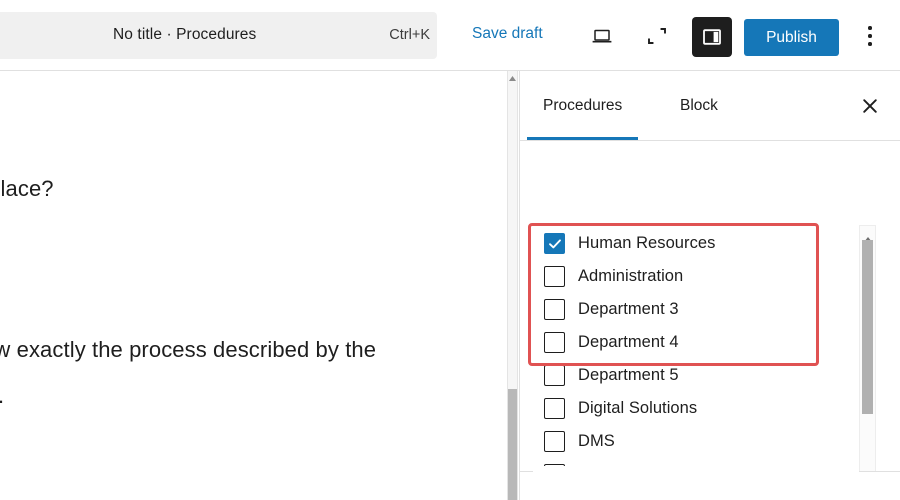 The width and height of the screenshot is (900, 500). What do you see at coordinates (698, 276) in the screenshot?
I see `department-list-item: Administration` at bounding box center [698, 276].